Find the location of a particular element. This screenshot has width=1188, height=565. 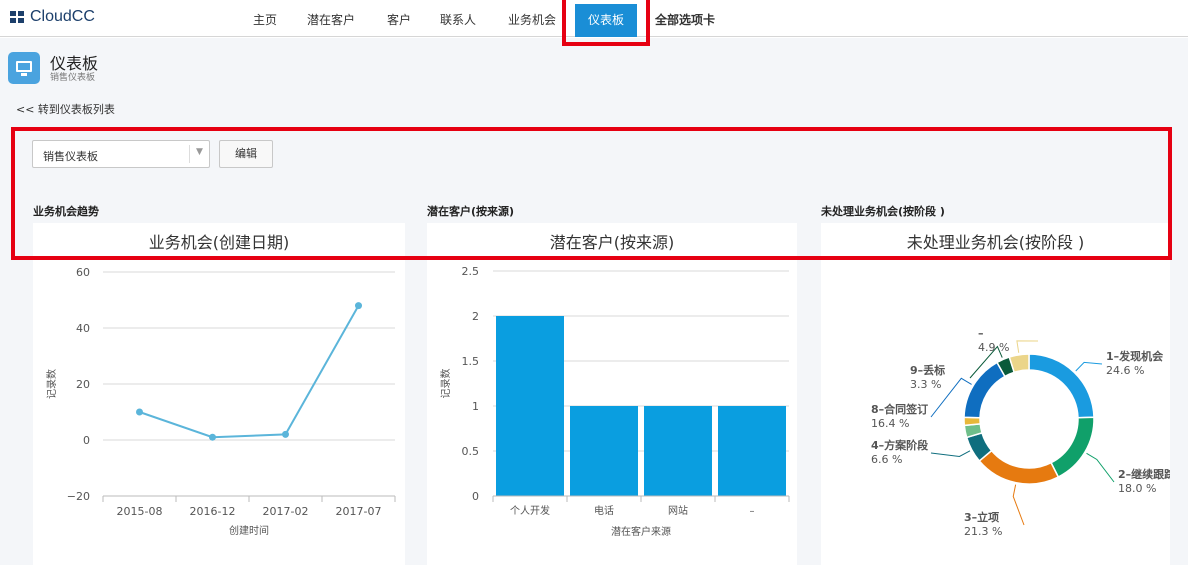

slice-percent: 16.4 % is located at coordinates (890, 423).